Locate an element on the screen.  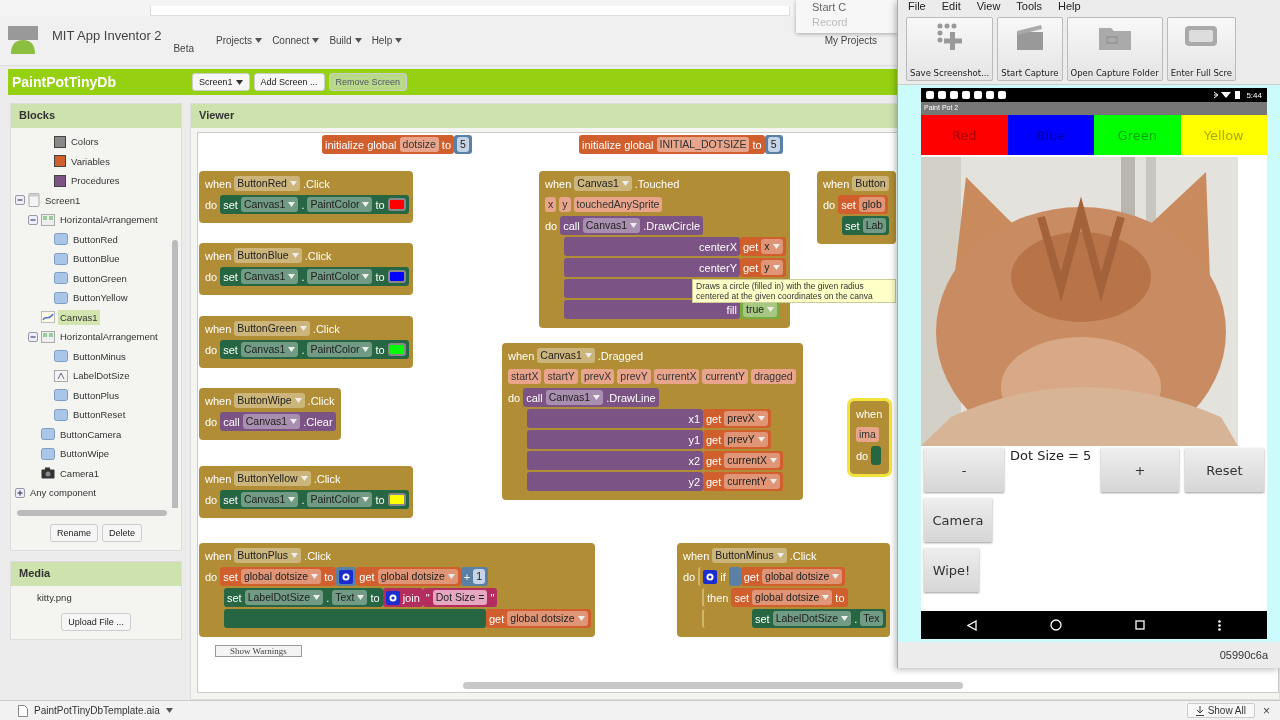
address-field is located at coordinates (470, 11).